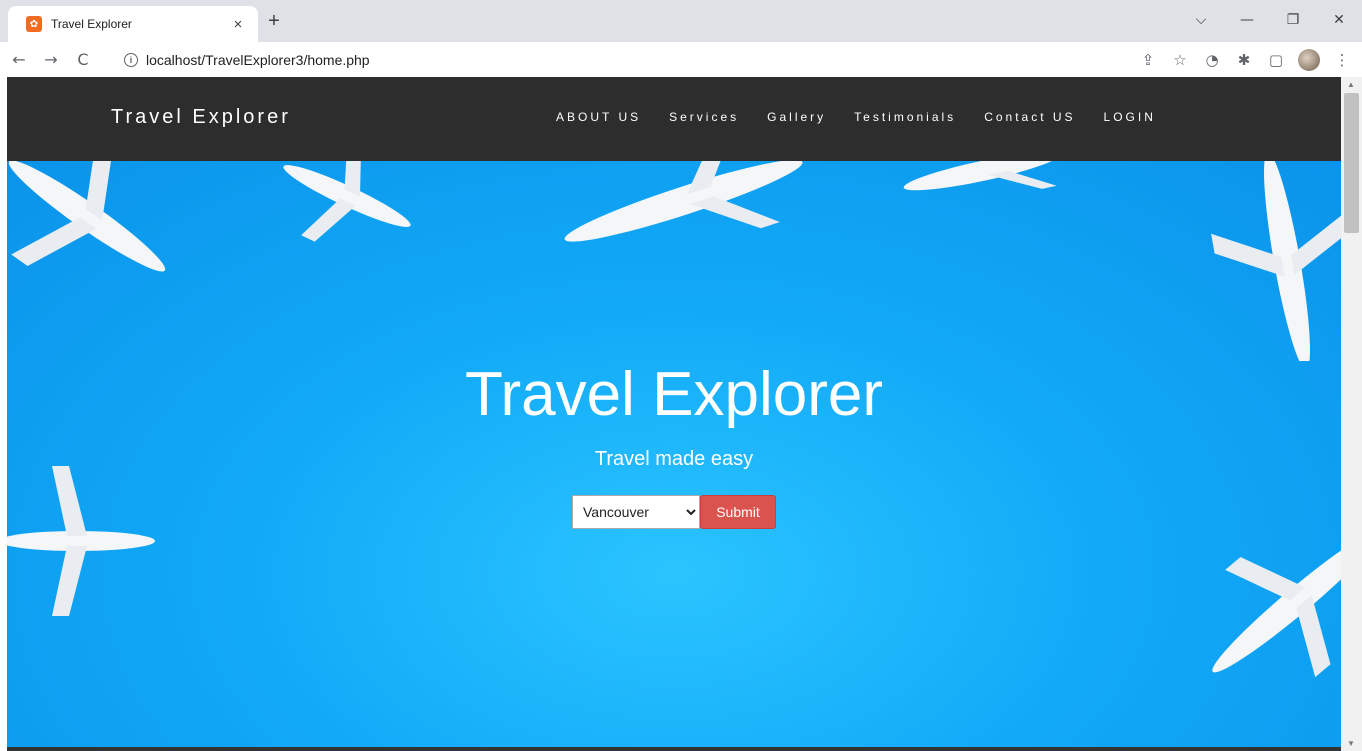  I want to click on tab-close-icon: ×, so click(238, 24).